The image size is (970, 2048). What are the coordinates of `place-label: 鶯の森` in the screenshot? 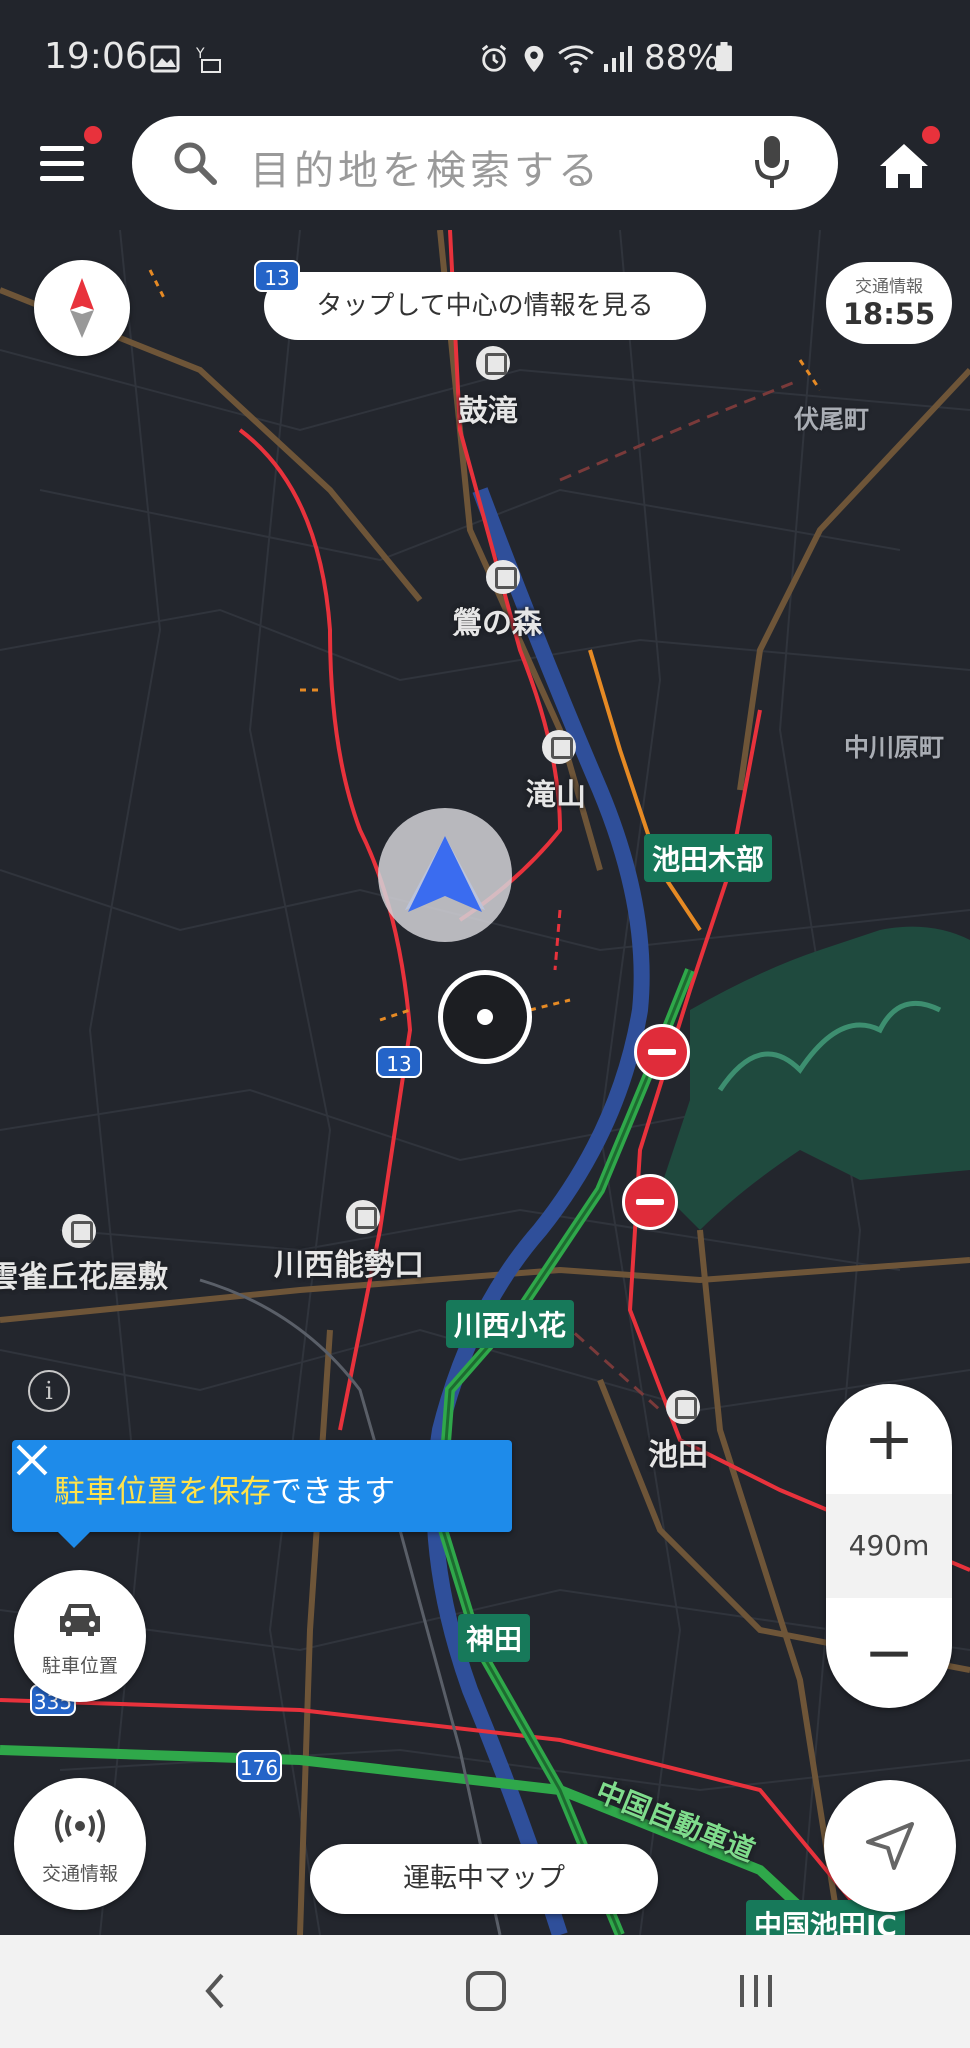 It's located at (497, 623).